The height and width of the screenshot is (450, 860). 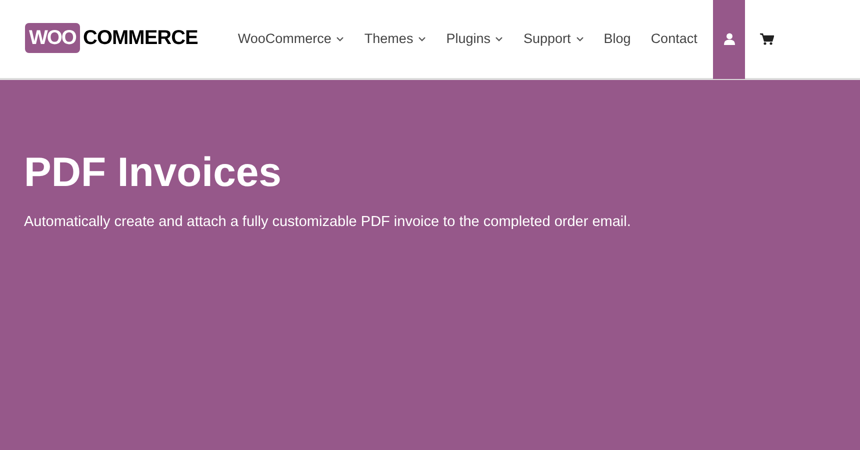 I want to click on account-button, so click(x=729, y=39).